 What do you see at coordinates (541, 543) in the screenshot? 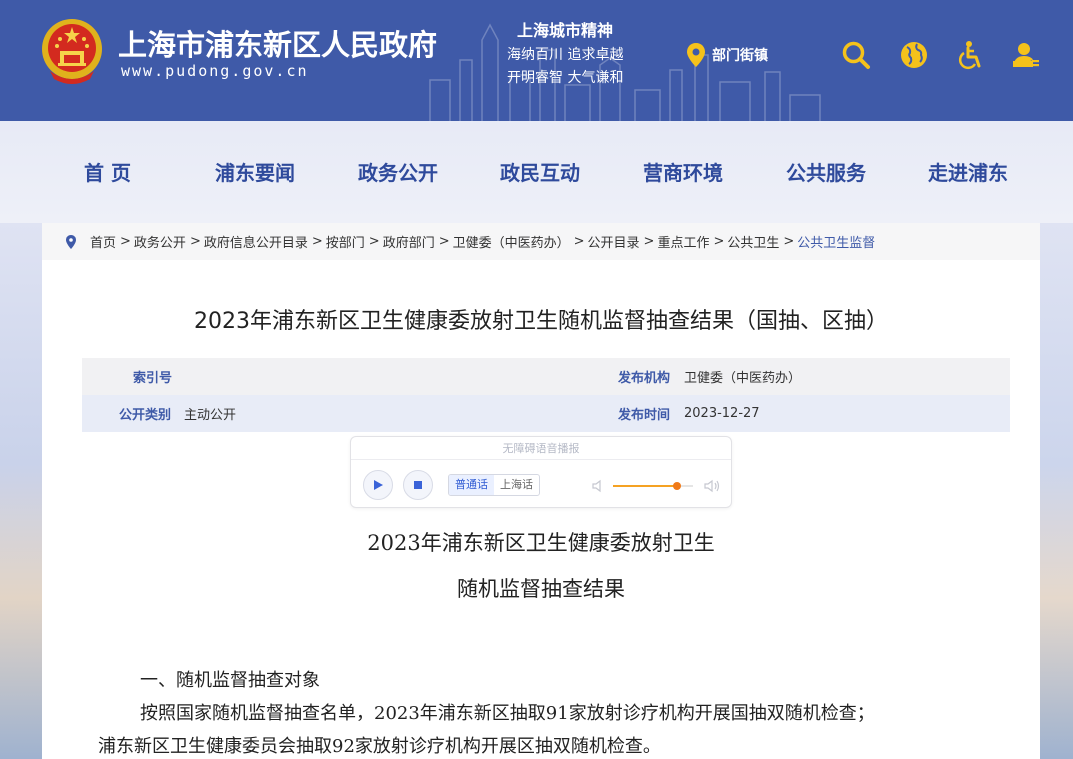
I see `article-subtitle: 2023年浦东新区卫生健康委放射卫生` at bounding box center [541, 543].